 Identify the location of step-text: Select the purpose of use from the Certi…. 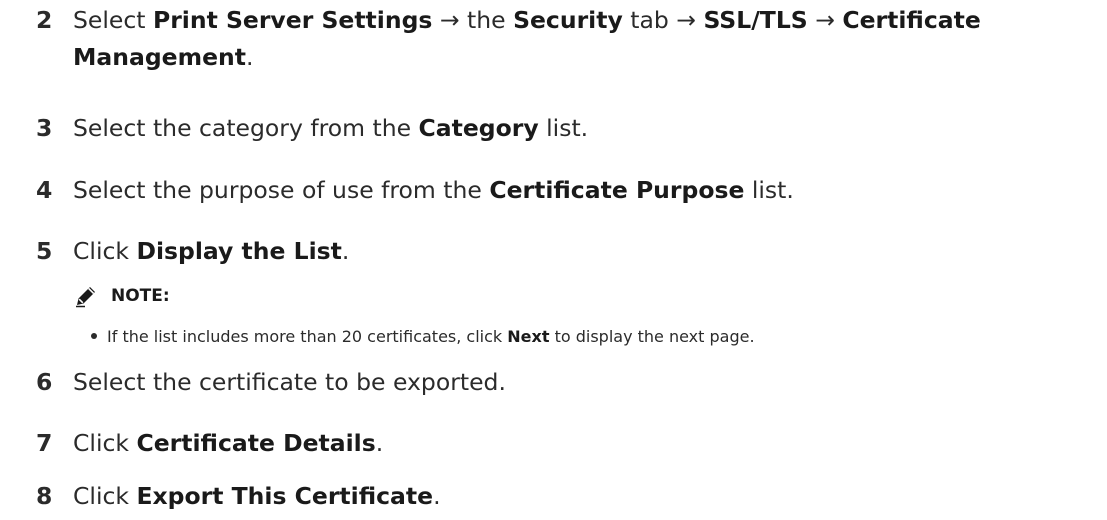
(433, 190).